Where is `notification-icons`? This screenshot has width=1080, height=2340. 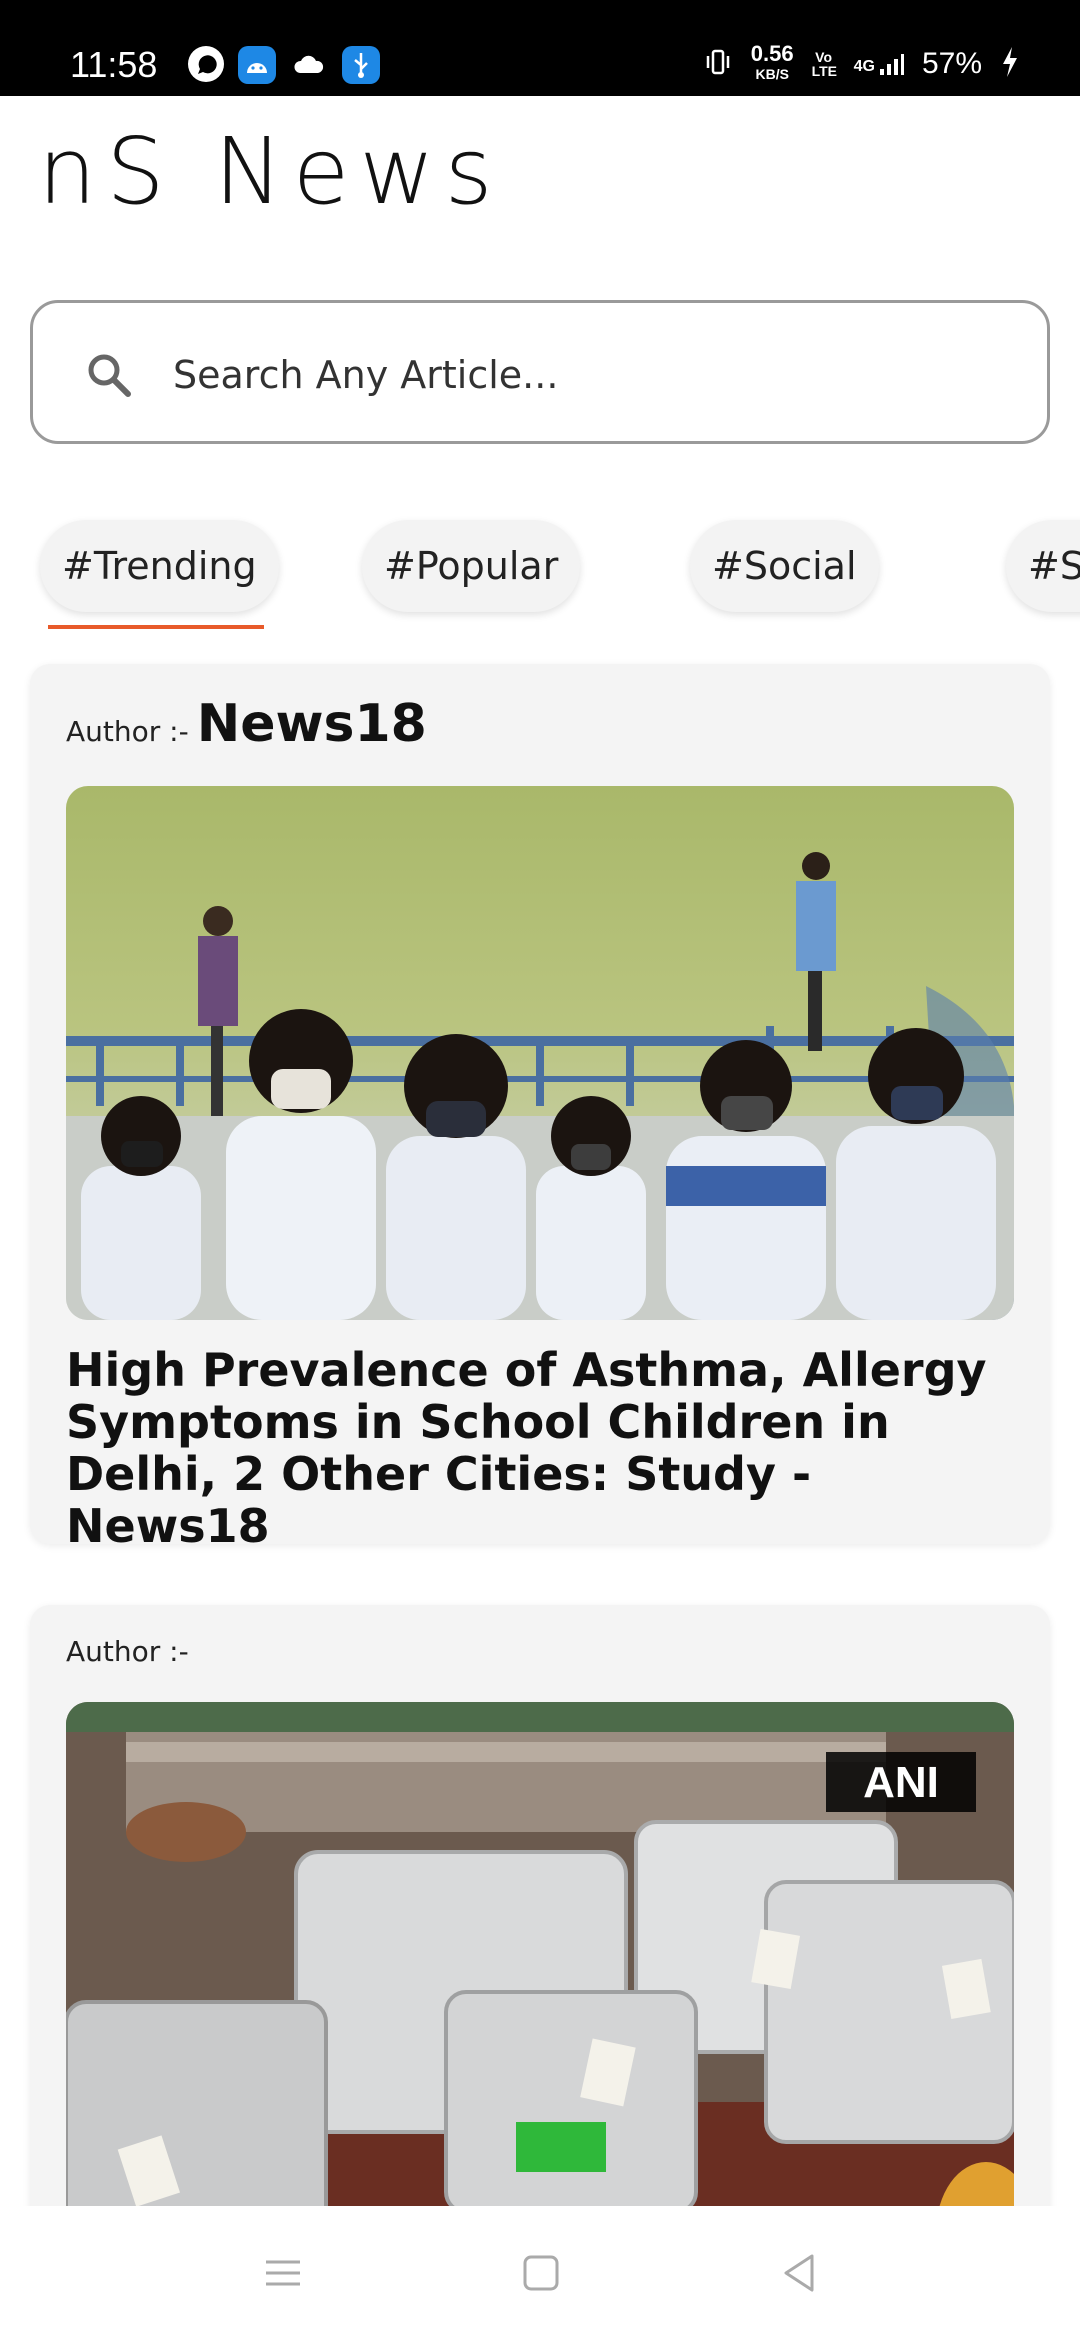
notification-icons is located at coordinates (284, 65).